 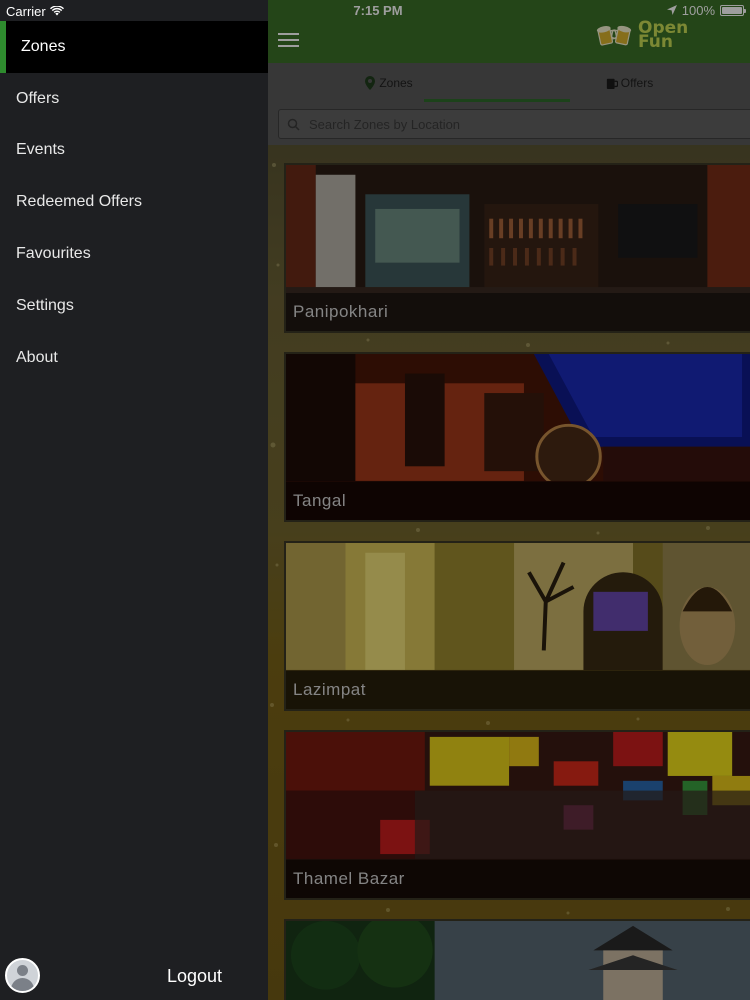 I want to click on zone-name-lazimpat: Lazimpat, so click(x=518, y=690).